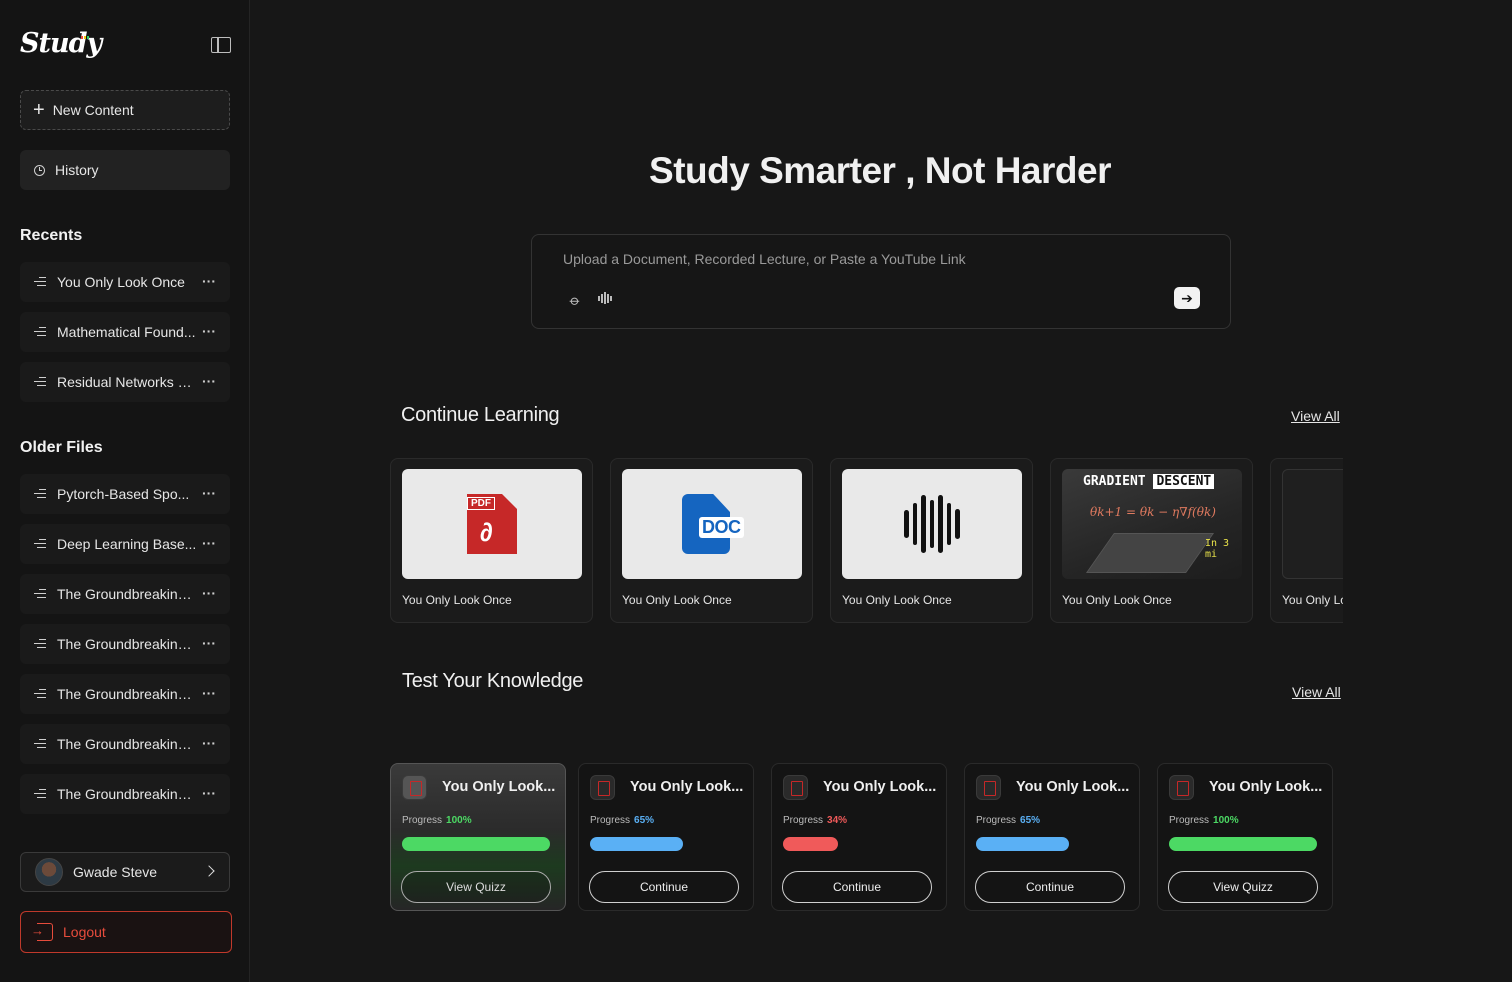  Describe the element at coordinates (859, 837) in the screenshot. I see `quiz-card: You Only Look... Progress 34% Continue` at that location.